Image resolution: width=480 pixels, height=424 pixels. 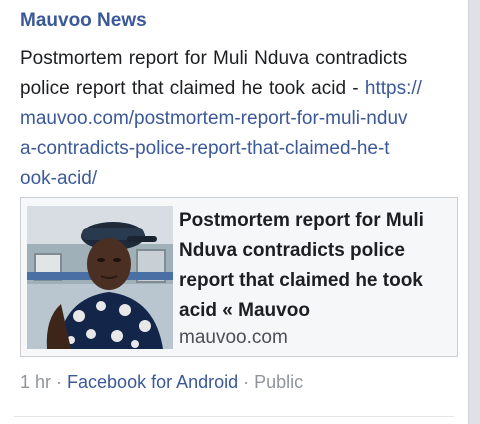 What do you see at coordinates (301, 280) in the screenshot?
I see `preview-title-line: report that claimed he took` at bounding box center [301, 280].